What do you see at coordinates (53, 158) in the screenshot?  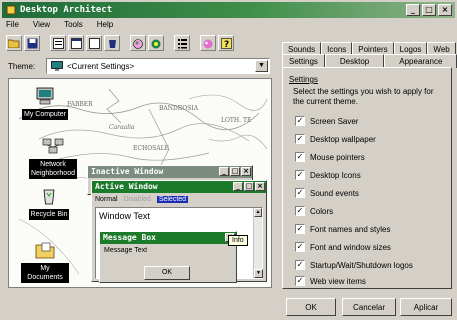 I see `network-neighborhood-icon: Network Neighborhood` at bounding box center [53, 158].